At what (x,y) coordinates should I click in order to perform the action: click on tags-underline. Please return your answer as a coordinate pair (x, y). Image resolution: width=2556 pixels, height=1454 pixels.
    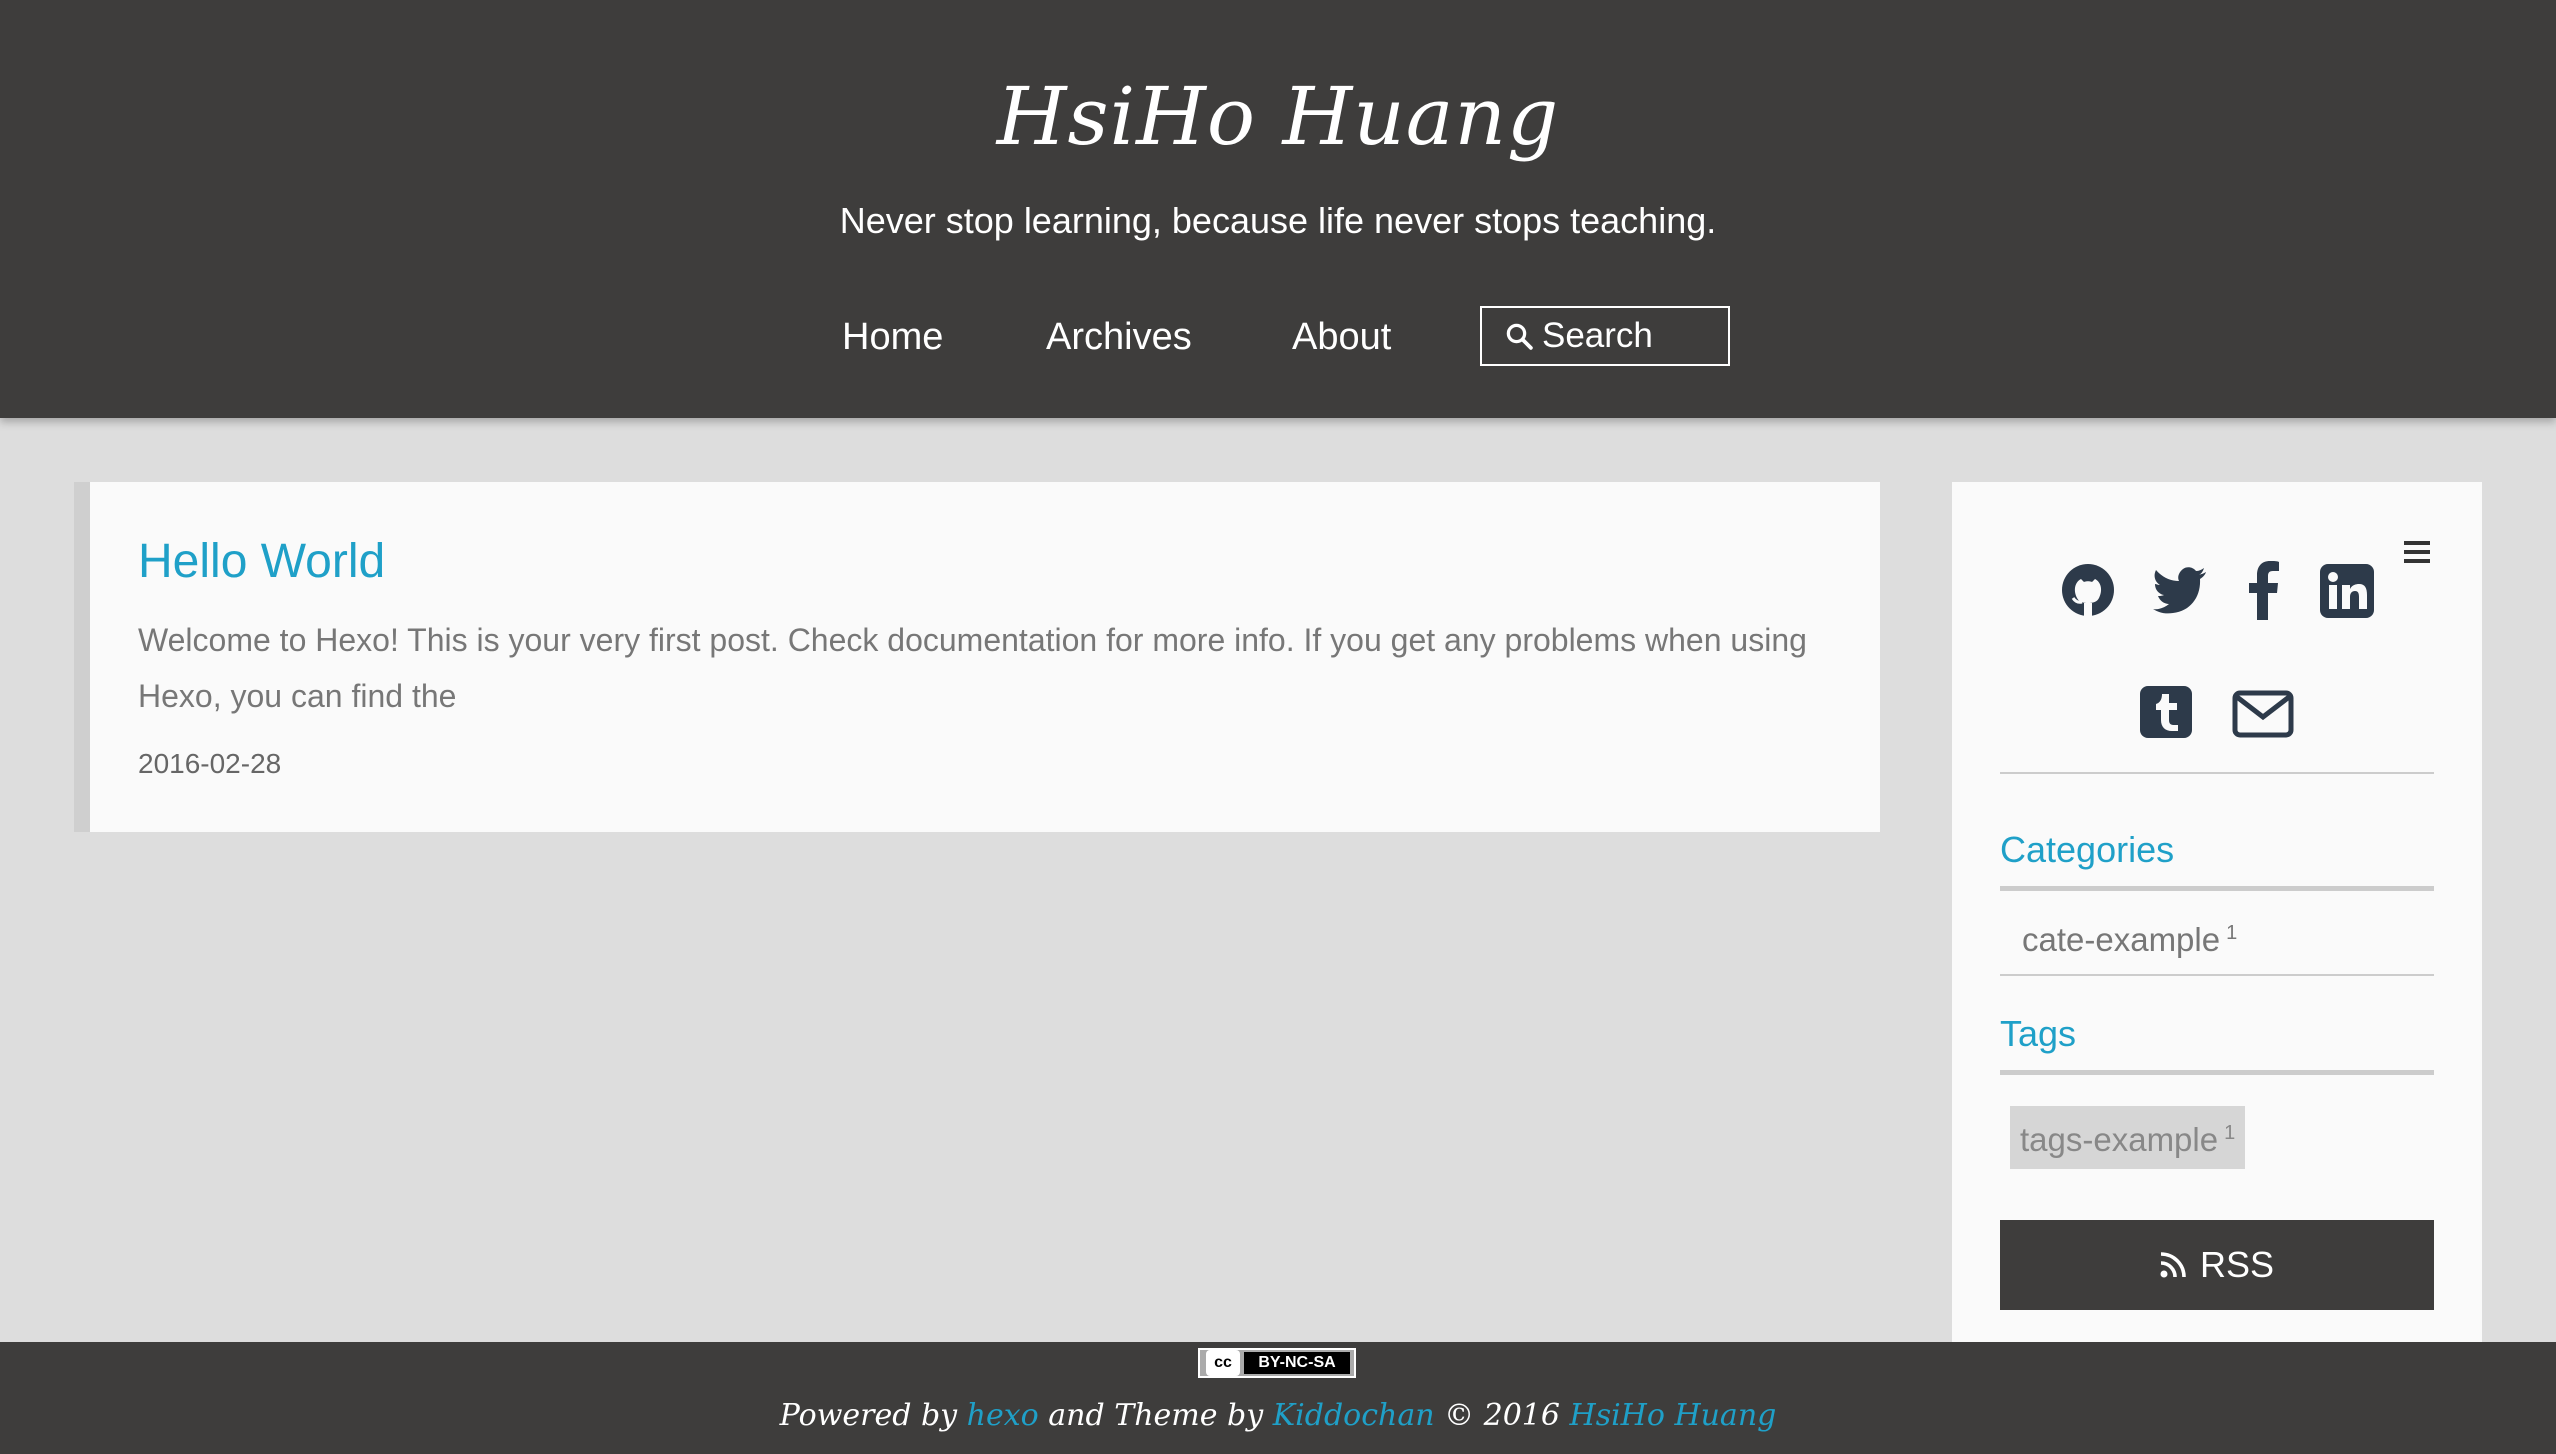
    Looking at the image, I should click on (2217, 1072).